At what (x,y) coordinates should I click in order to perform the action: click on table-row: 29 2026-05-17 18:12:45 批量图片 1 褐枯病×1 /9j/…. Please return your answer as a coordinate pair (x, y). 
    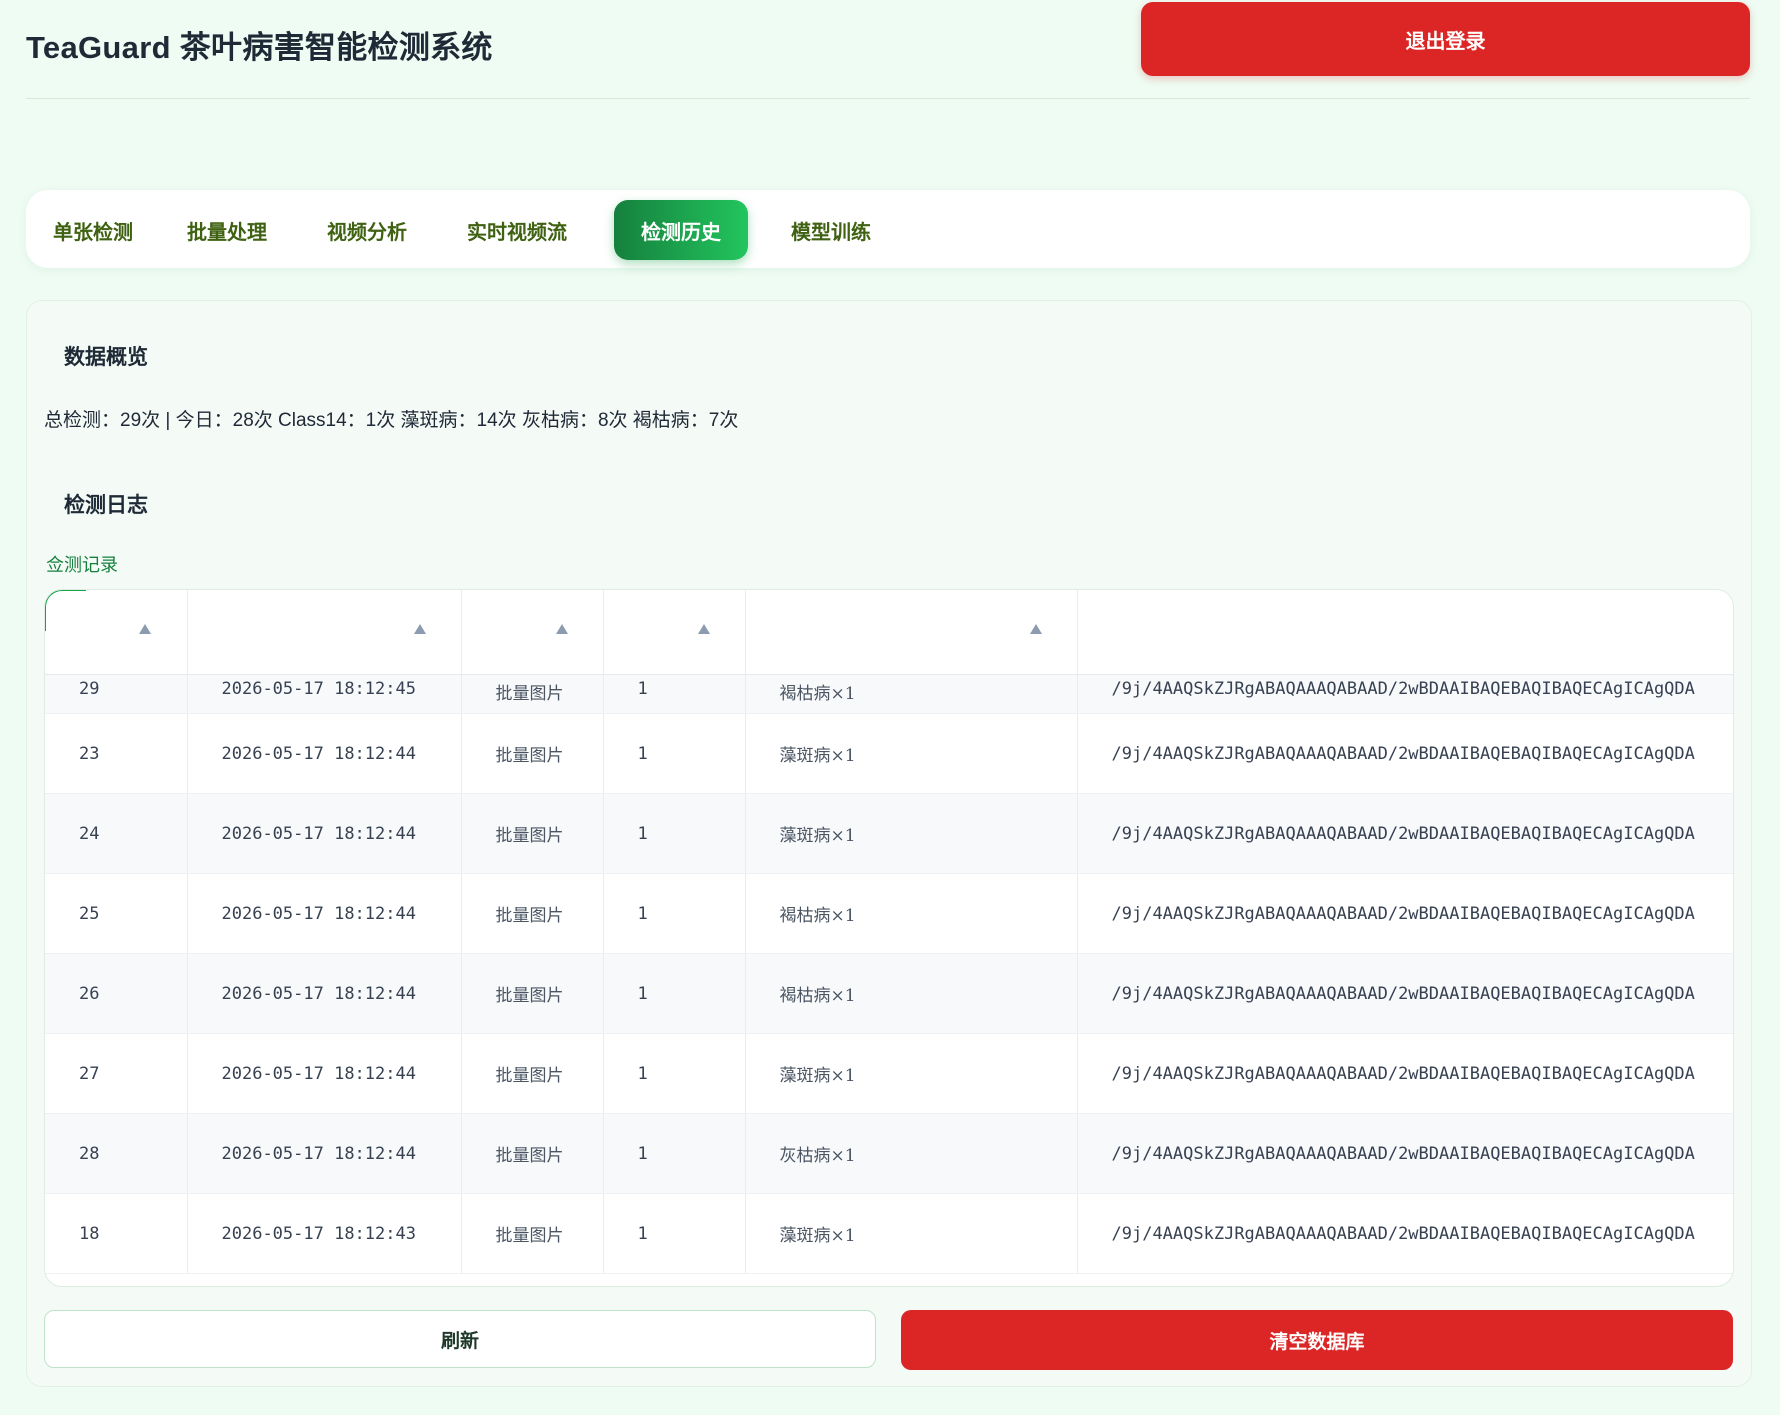
    Looking at the image, I should click on (889, 694).